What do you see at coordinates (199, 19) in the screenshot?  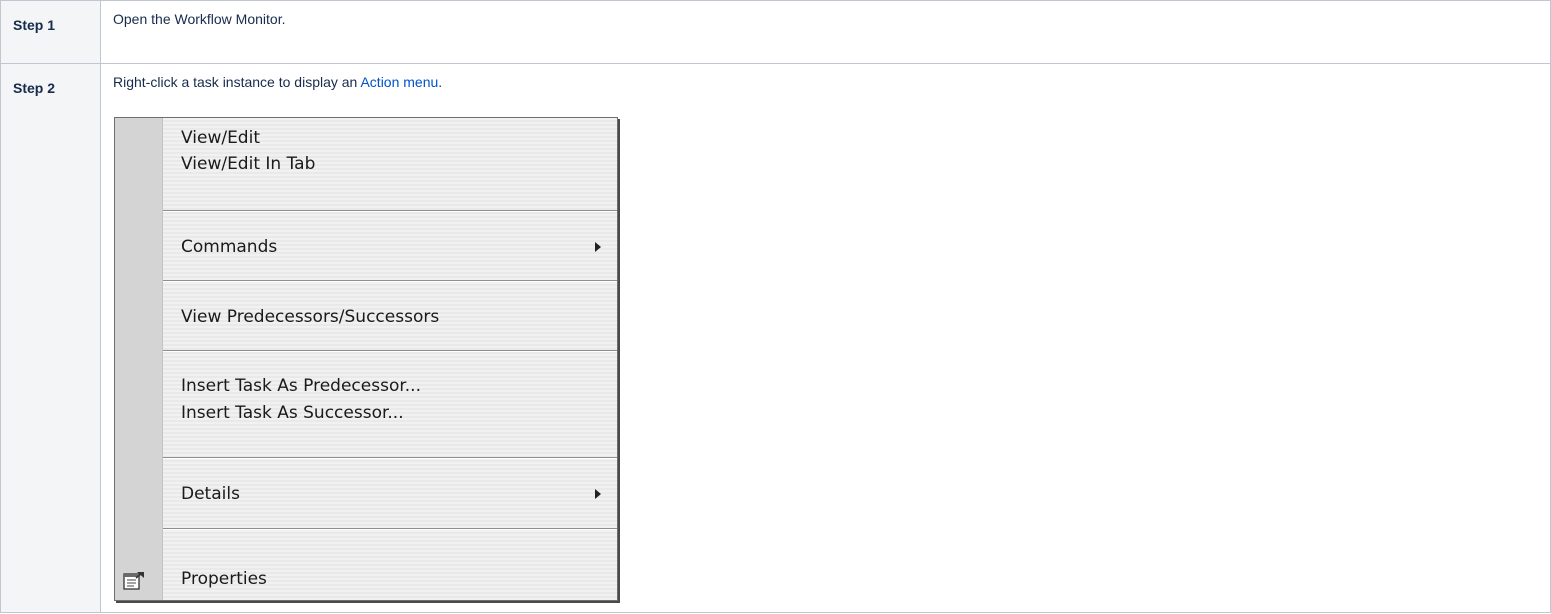 I see `step-text: Open the Workflow Monitor.` at bounding box center [199, 19].